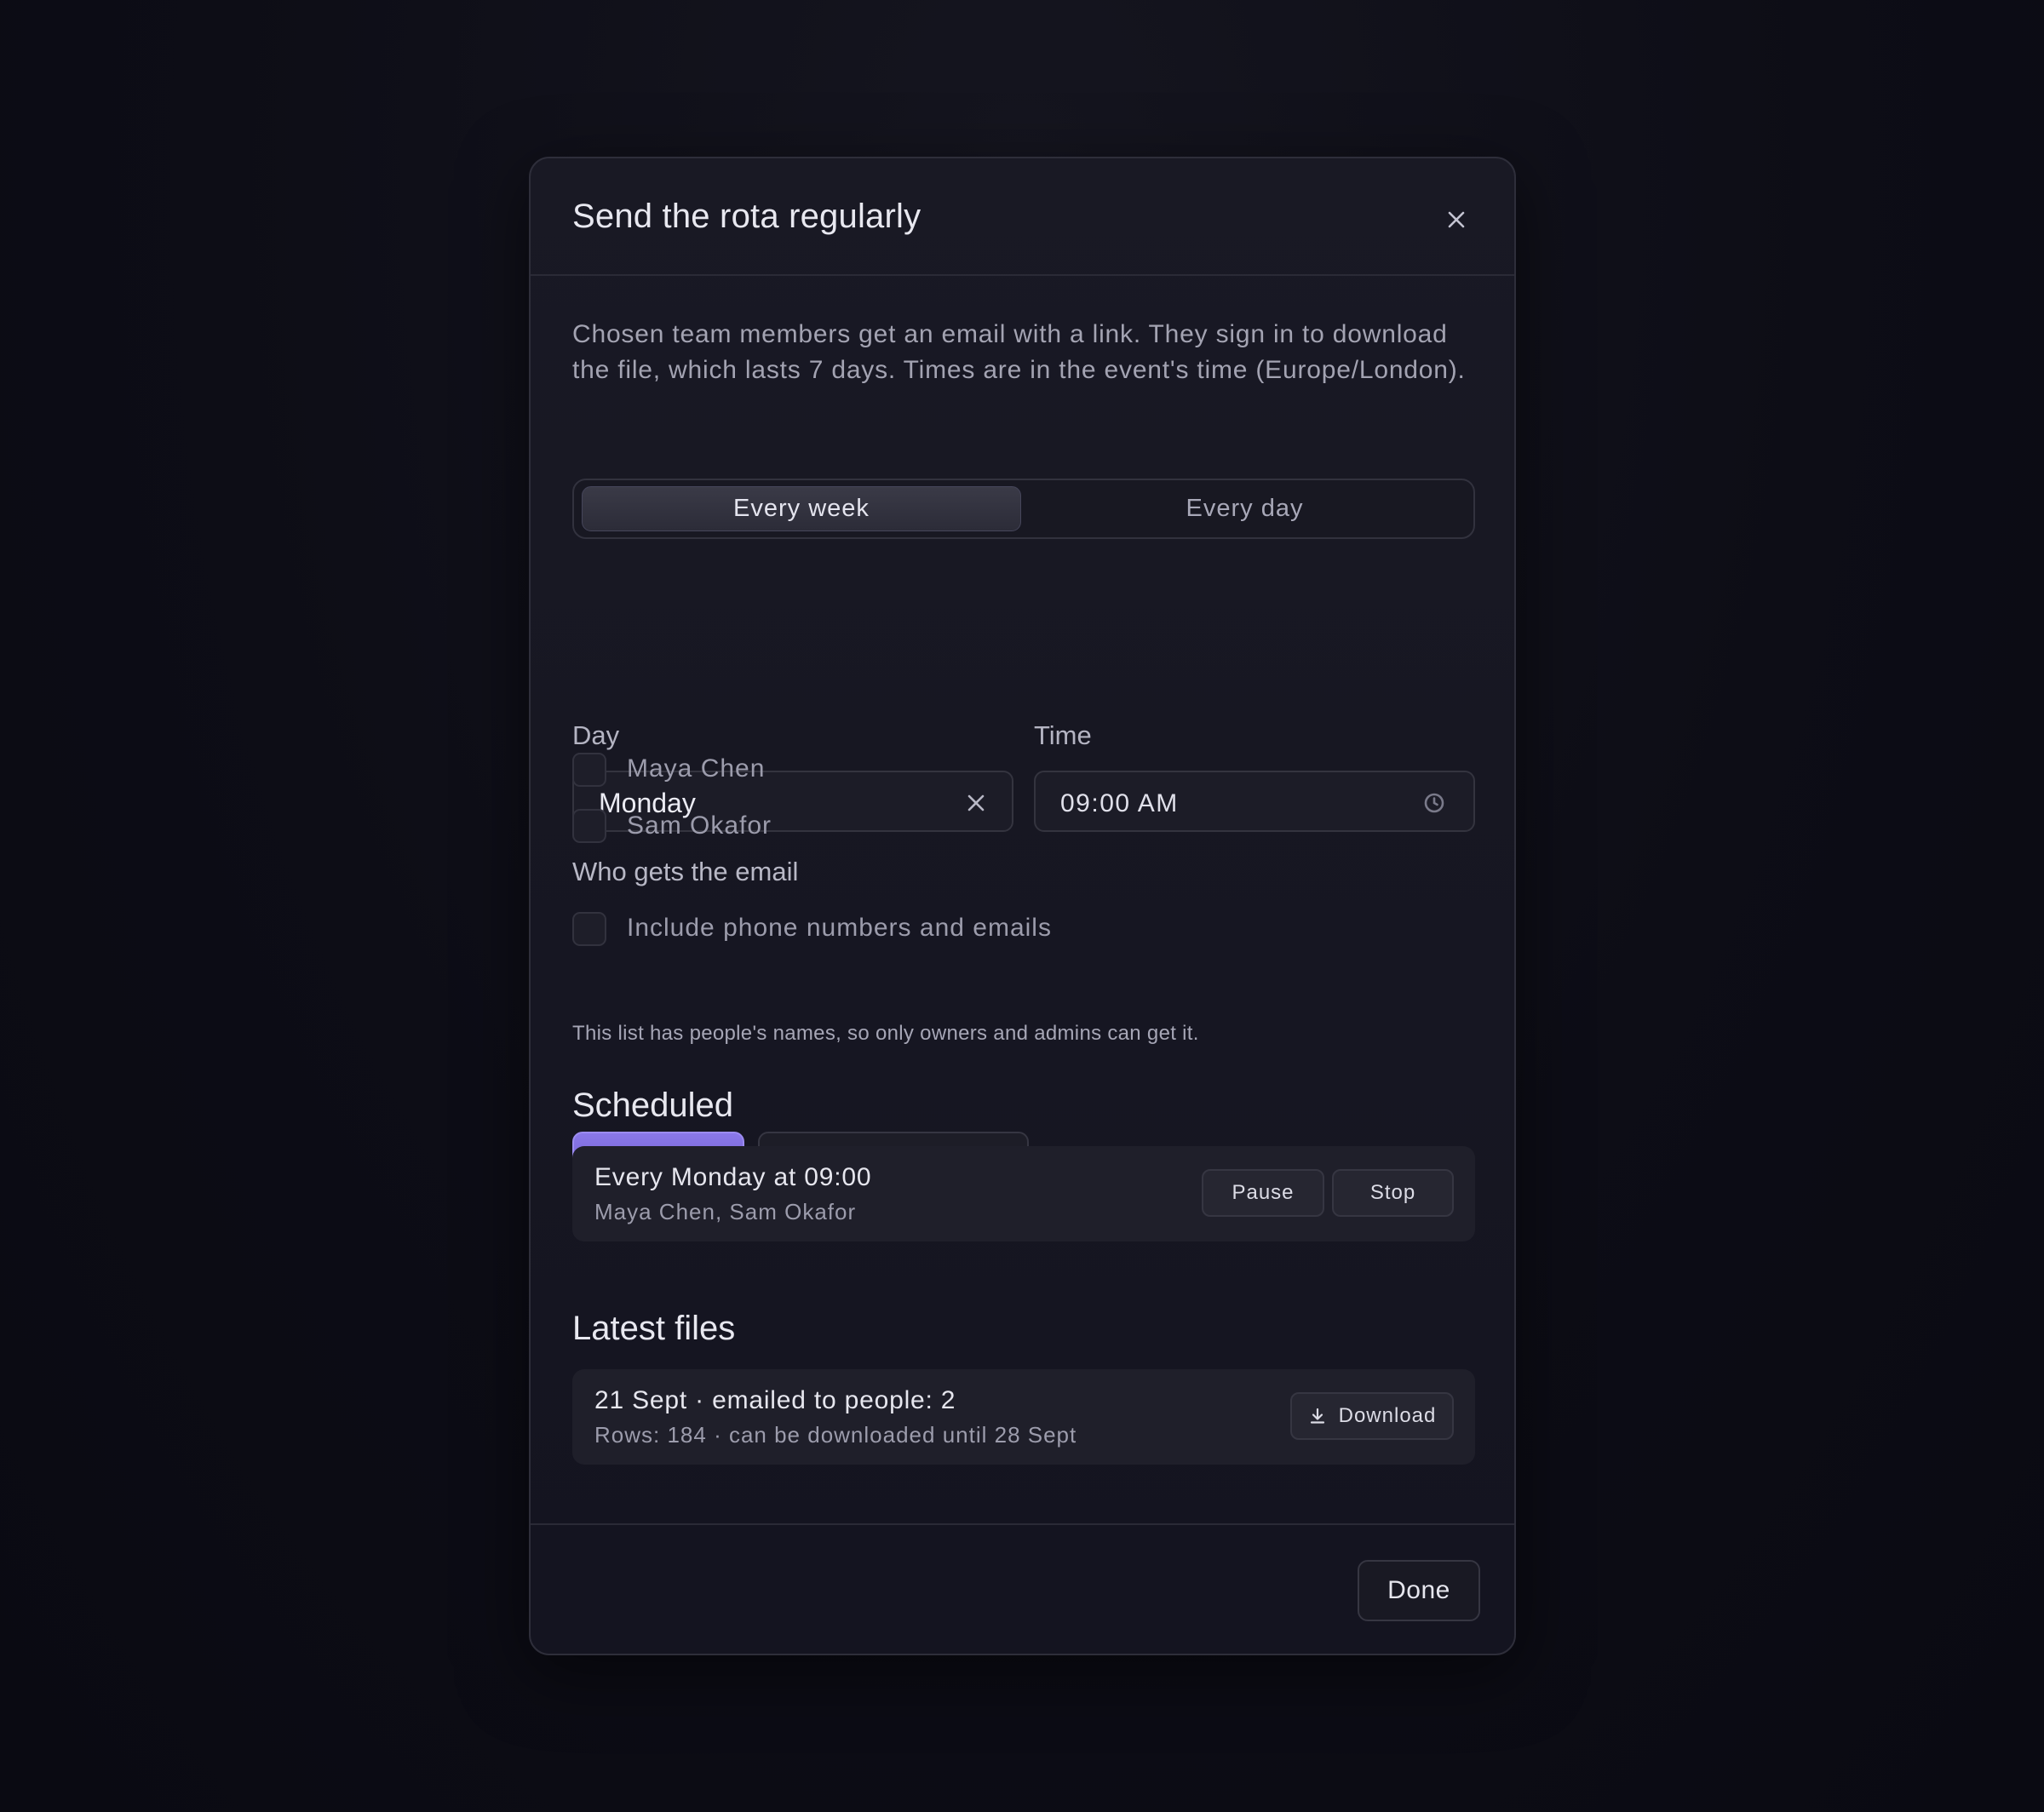 The width and height of the screenshot is (2044, 1812). I want to click on scheduled-item-recipients: Maya Chen, Sam Okafor, so click(725, 1211).